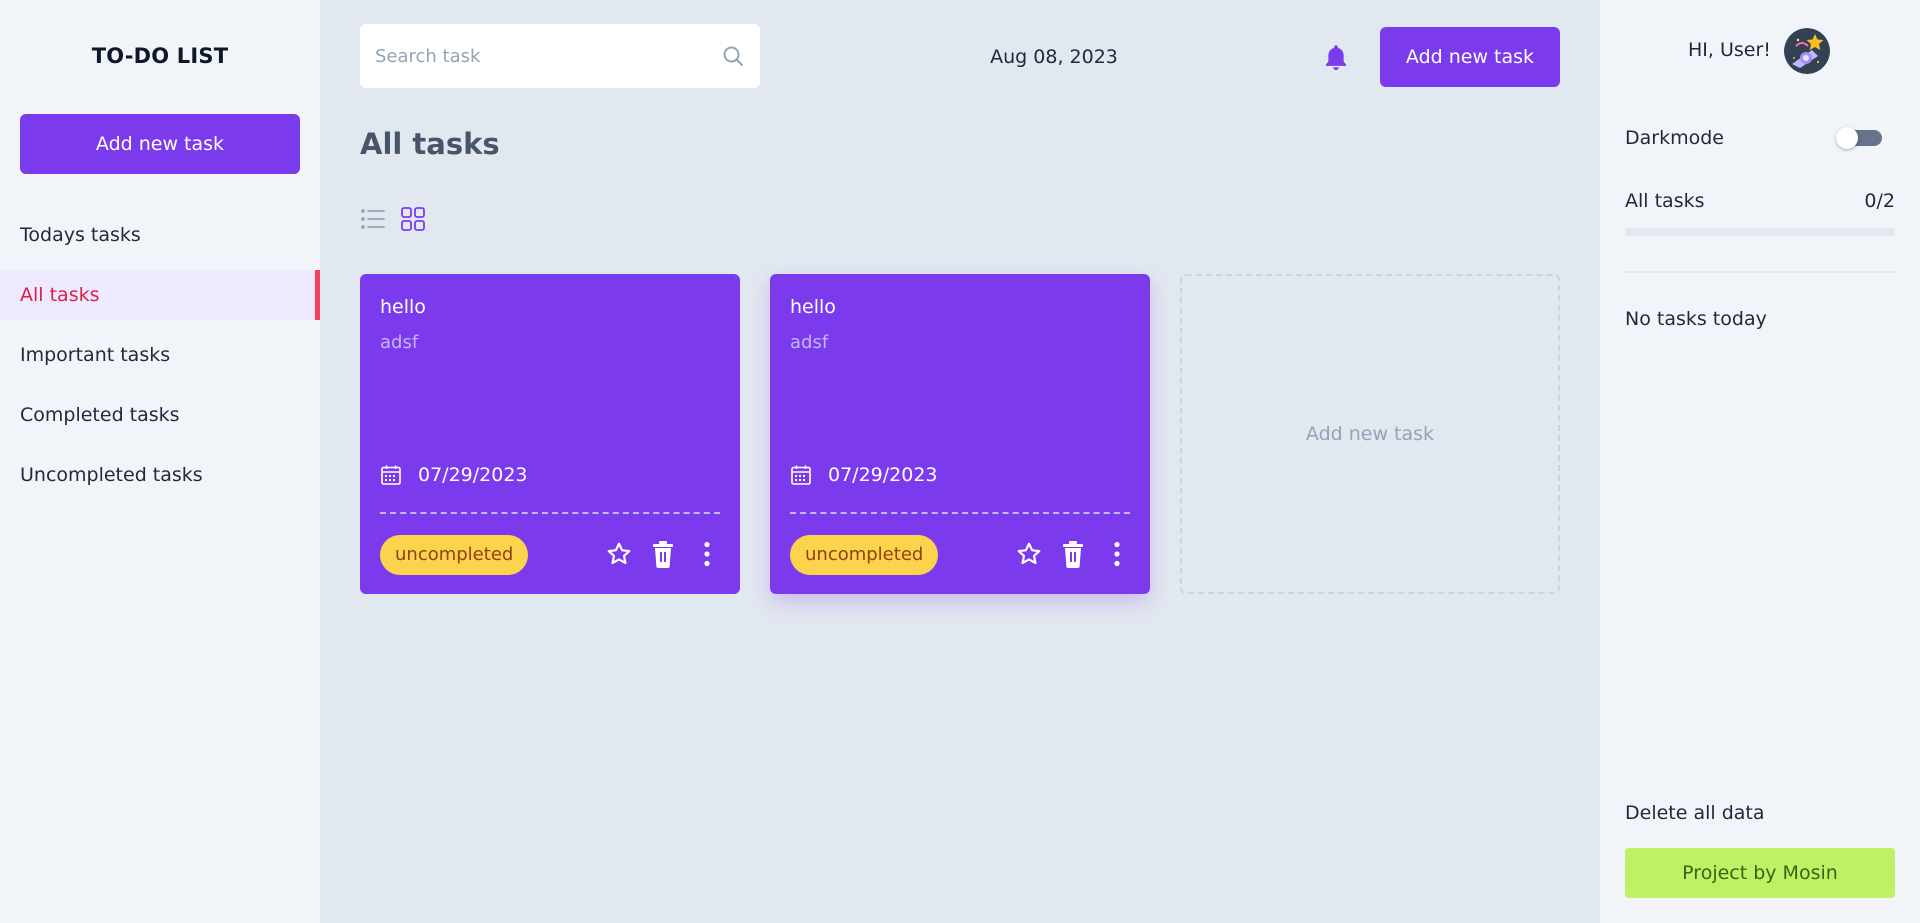 This screenshot has width=1920, height=923. I want to click on sidebar-item-all-tasks: All tasks, so click(160, 295).